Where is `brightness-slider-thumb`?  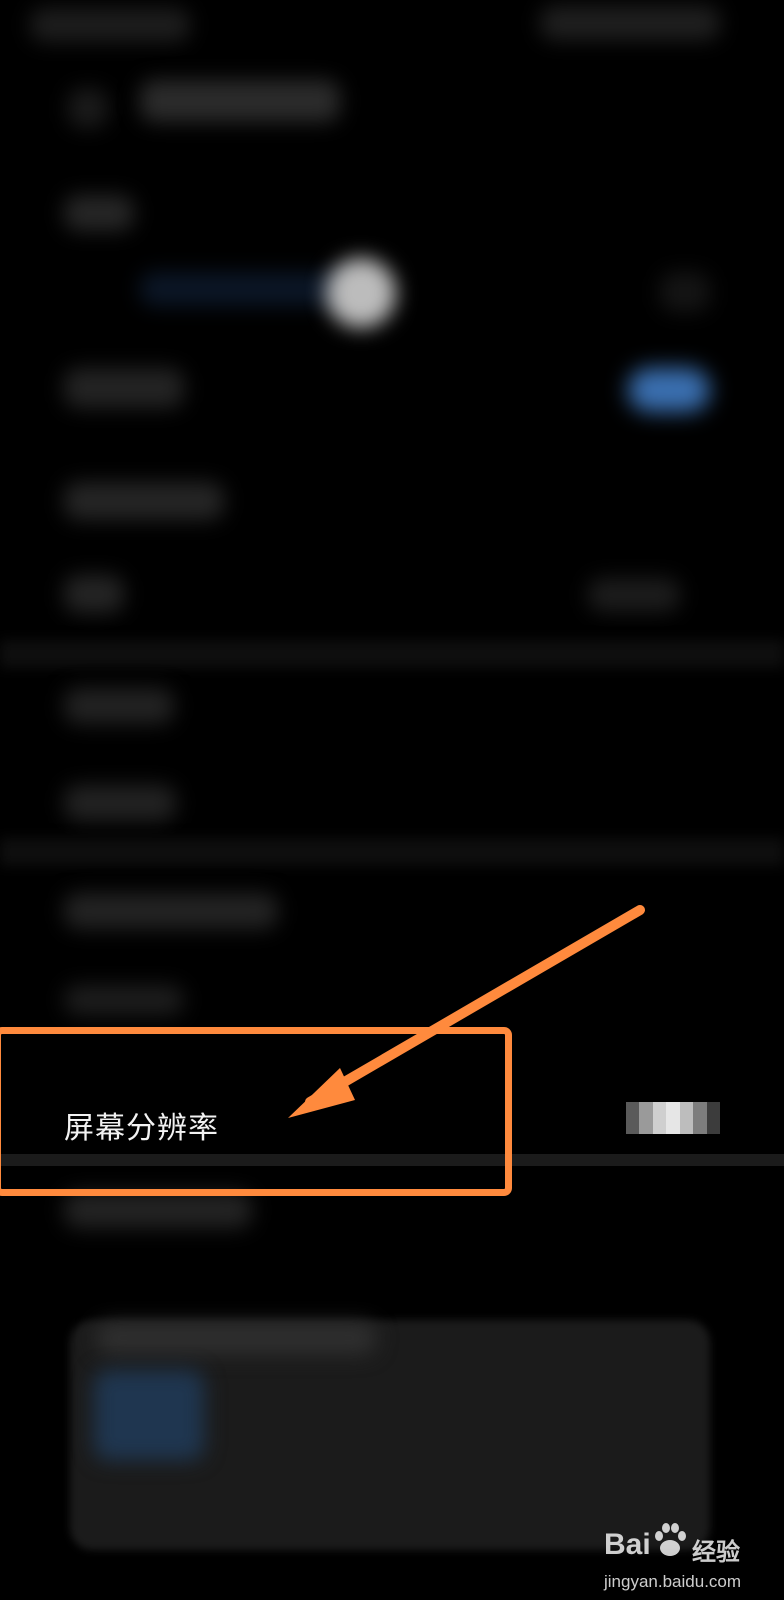 brightness-slider-thumb is located at coordinates (361, 293).